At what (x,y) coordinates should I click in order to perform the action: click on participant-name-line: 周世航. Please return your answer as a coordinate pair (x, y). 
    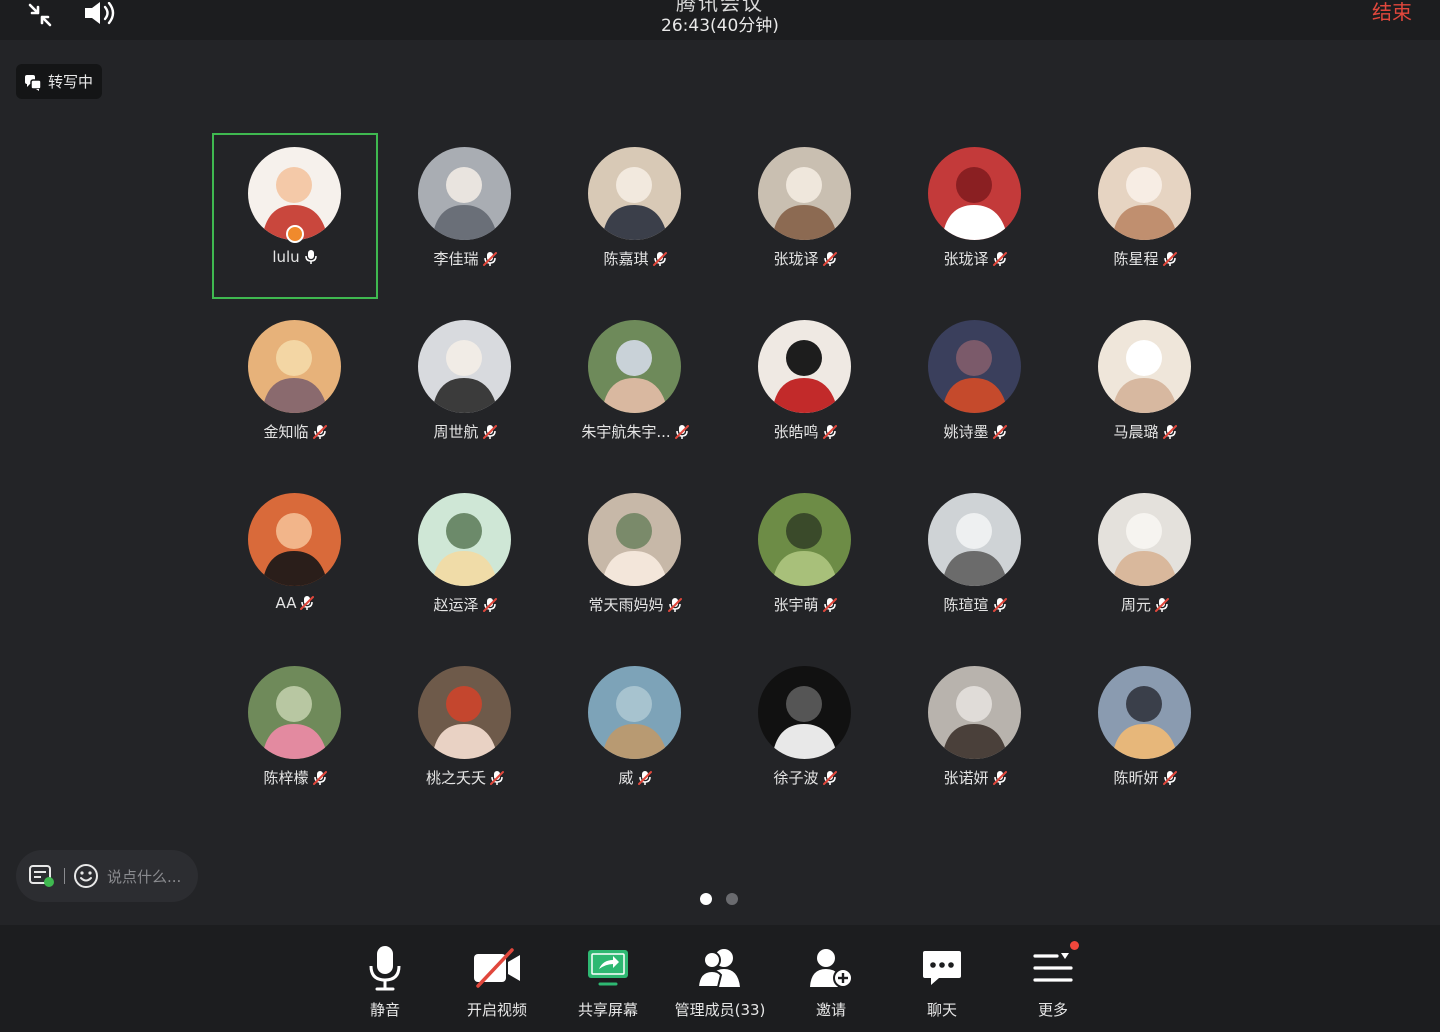
    Looking at the image, I should click on (465, 431).